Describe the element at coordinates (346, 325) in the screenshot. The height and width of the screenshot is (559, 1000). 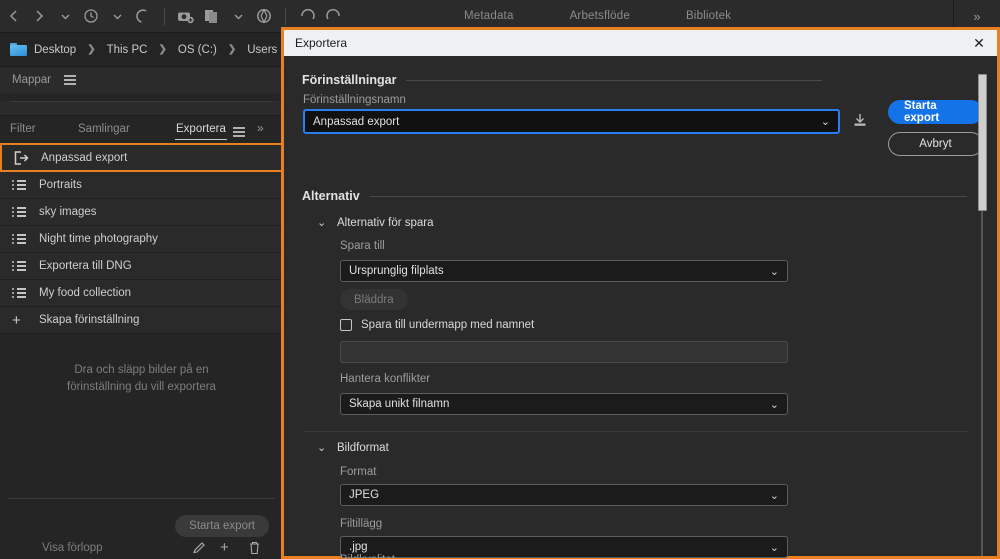
I see `checkbox-unchecked-icon` at that location.